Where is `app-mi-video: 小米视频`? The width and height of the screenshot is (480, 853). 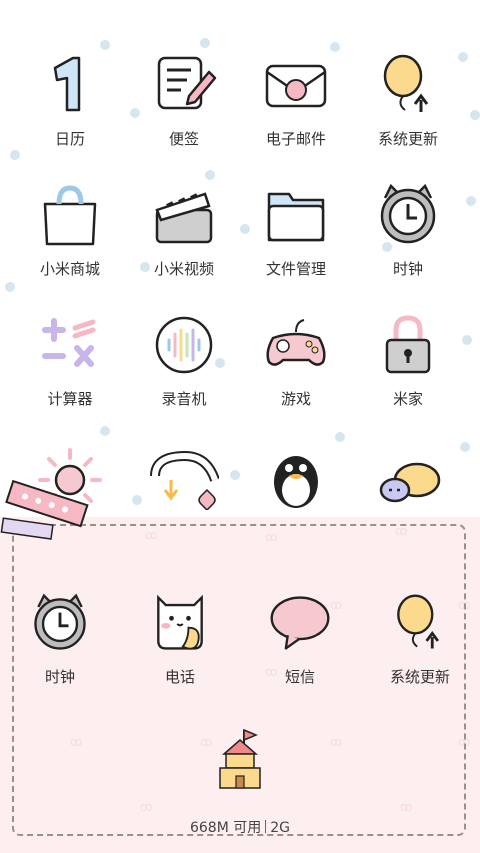
app-mi-video: 小米视频 is located at coordinates (184, 235).